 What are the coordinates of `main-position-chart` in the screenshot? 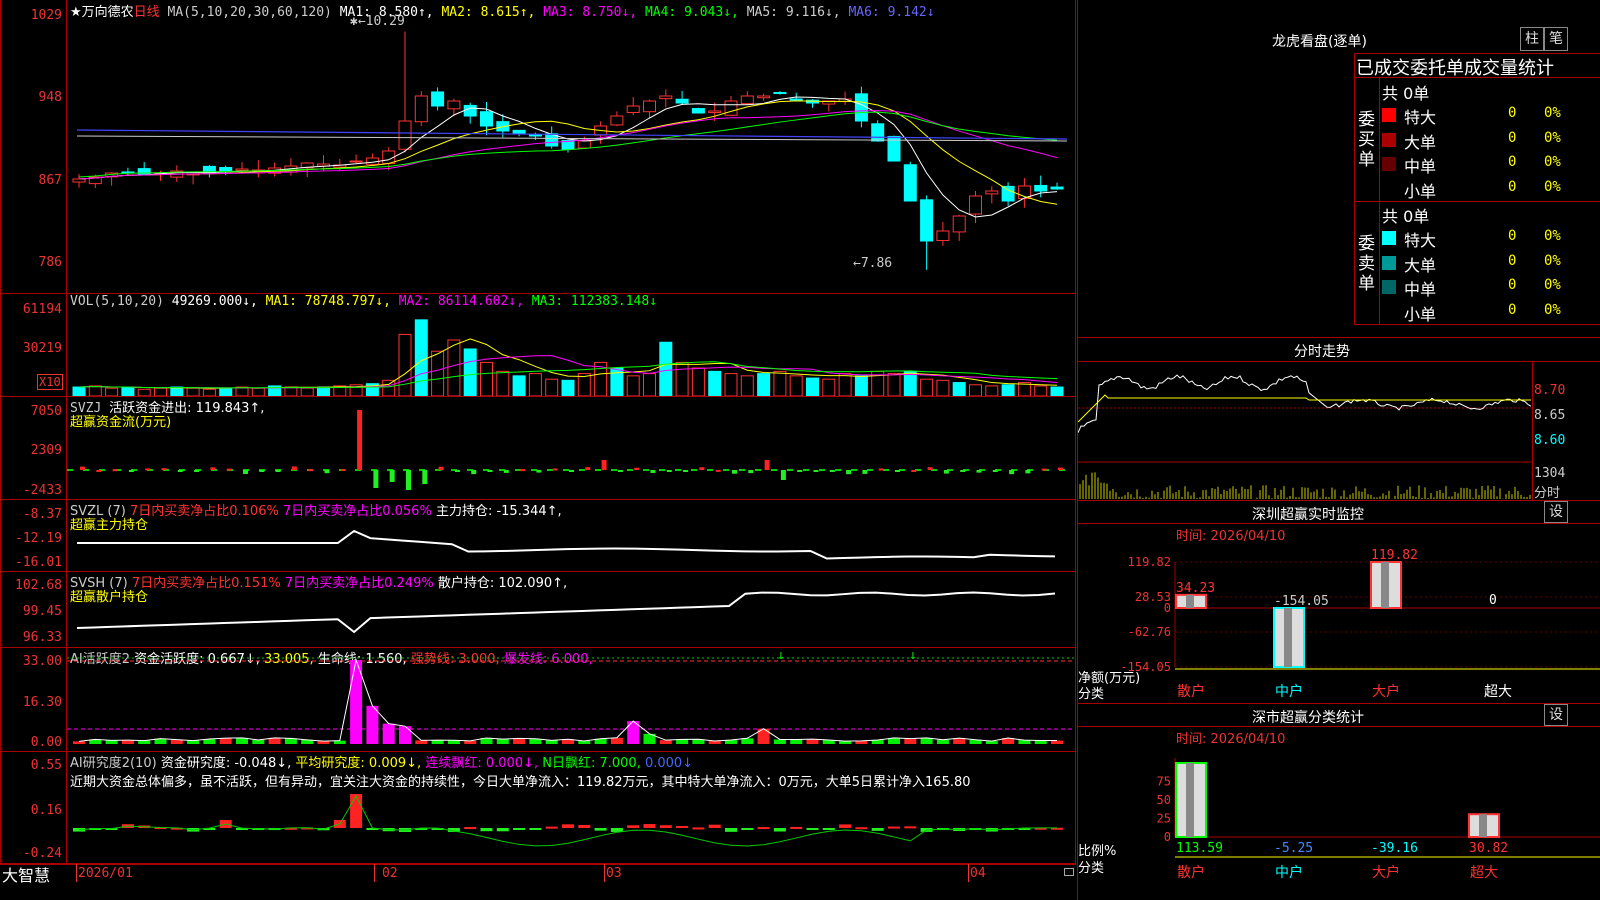 It's located at (571, 548).